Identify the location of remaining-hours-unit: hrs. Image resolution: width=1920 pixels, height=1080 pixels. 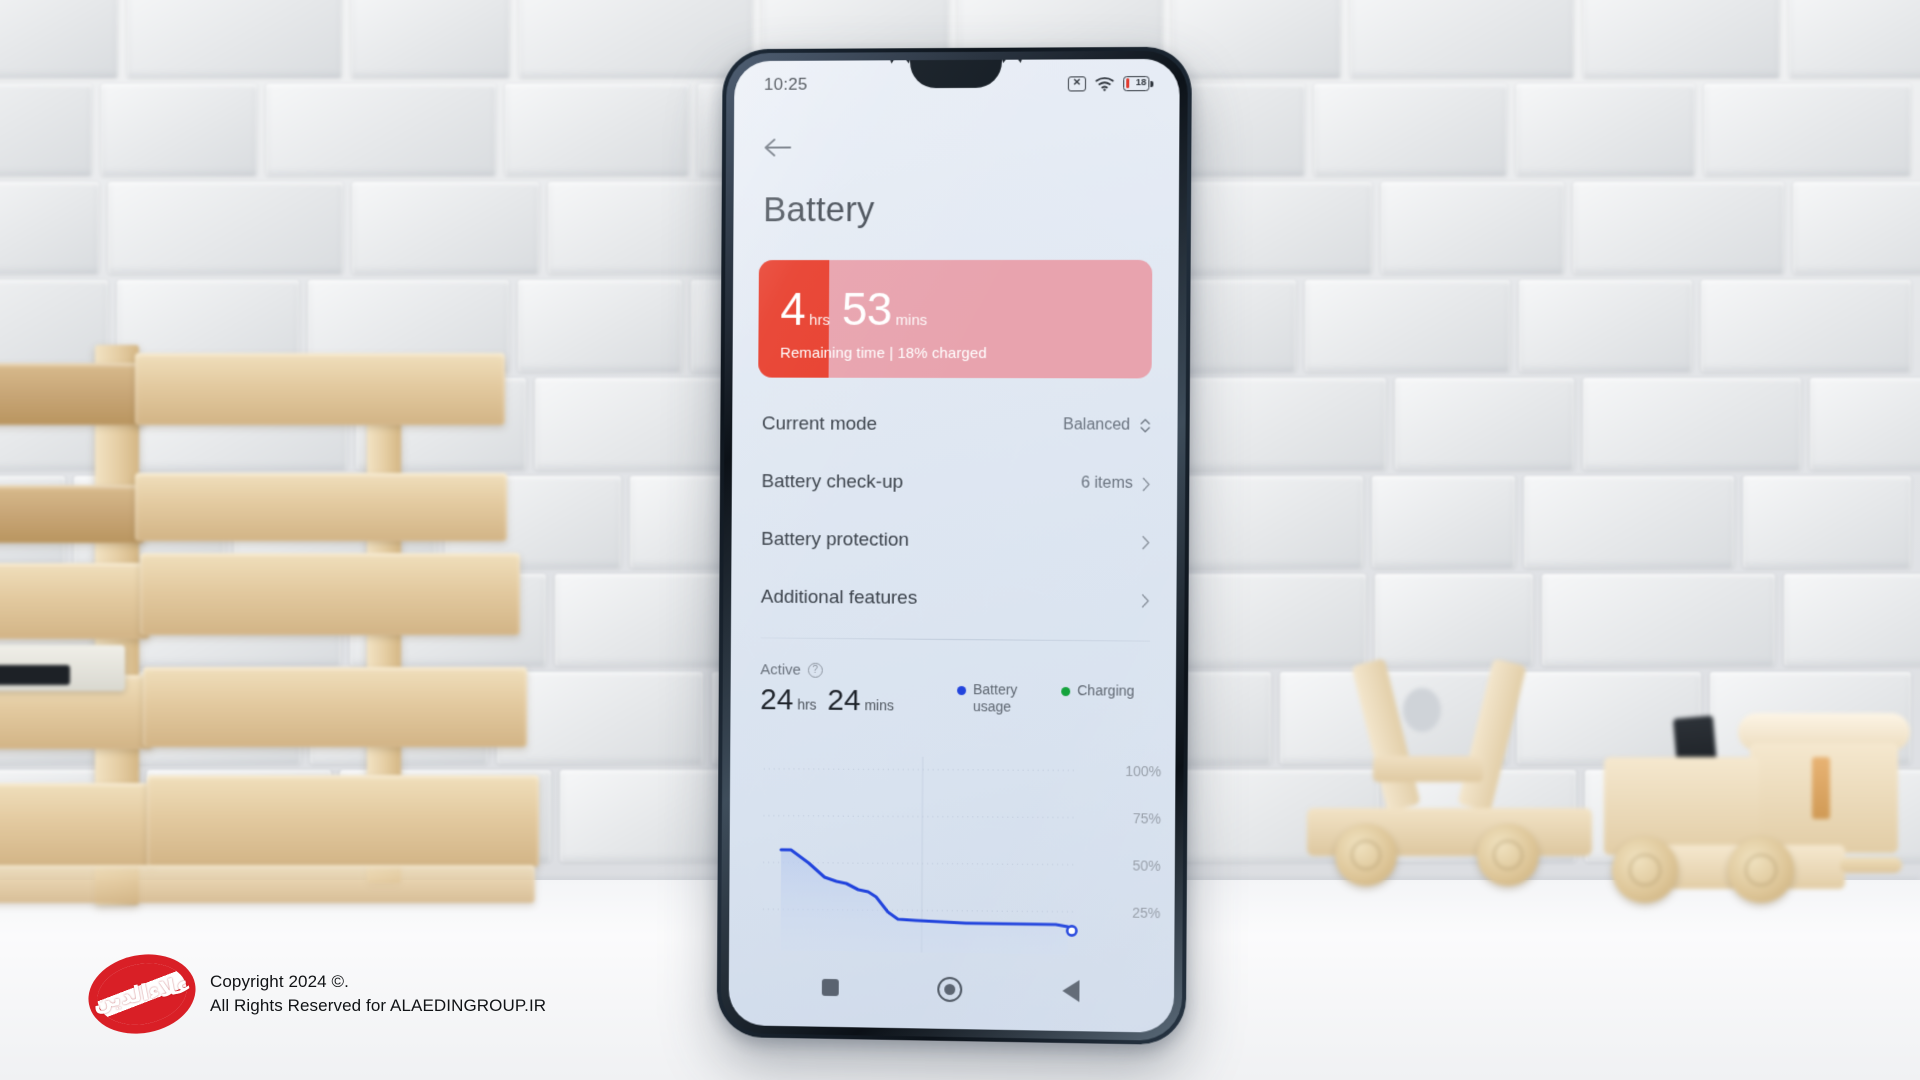
(819, 320).